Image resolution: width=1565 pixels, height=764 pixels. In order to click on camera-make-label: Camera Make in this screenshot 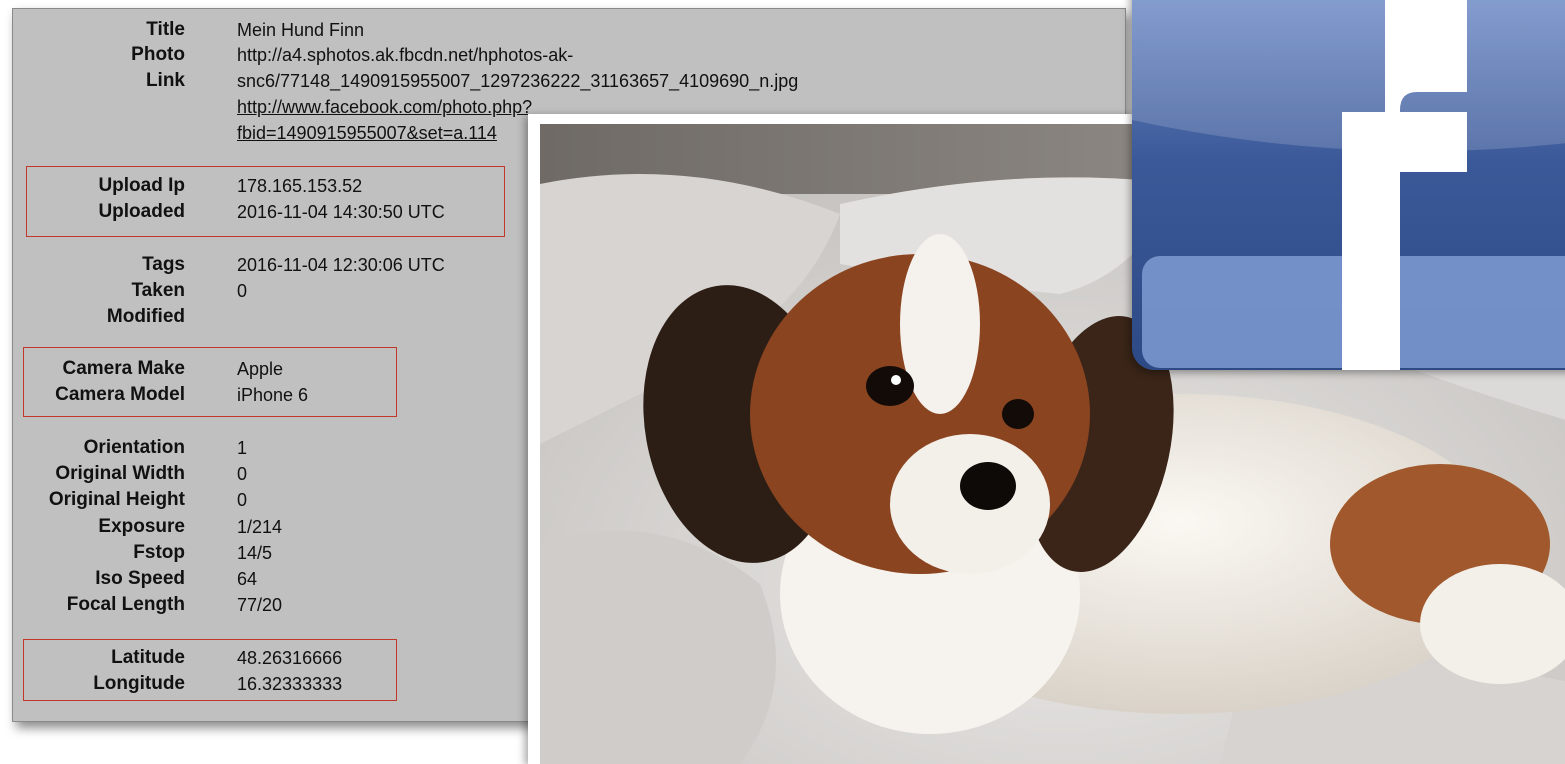, I will do `click(123, 368)`.